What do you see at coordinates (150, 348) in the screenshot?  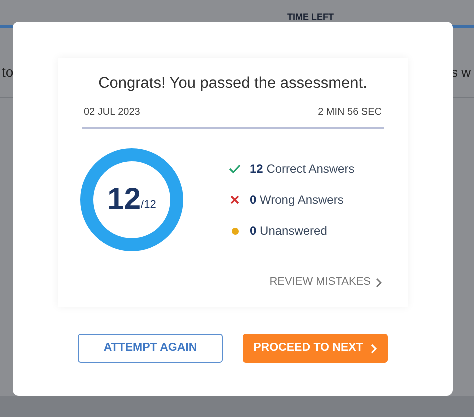 I see `attempt-again-button: ATTEMPT AGAIN` at bounding box center [150, 348].